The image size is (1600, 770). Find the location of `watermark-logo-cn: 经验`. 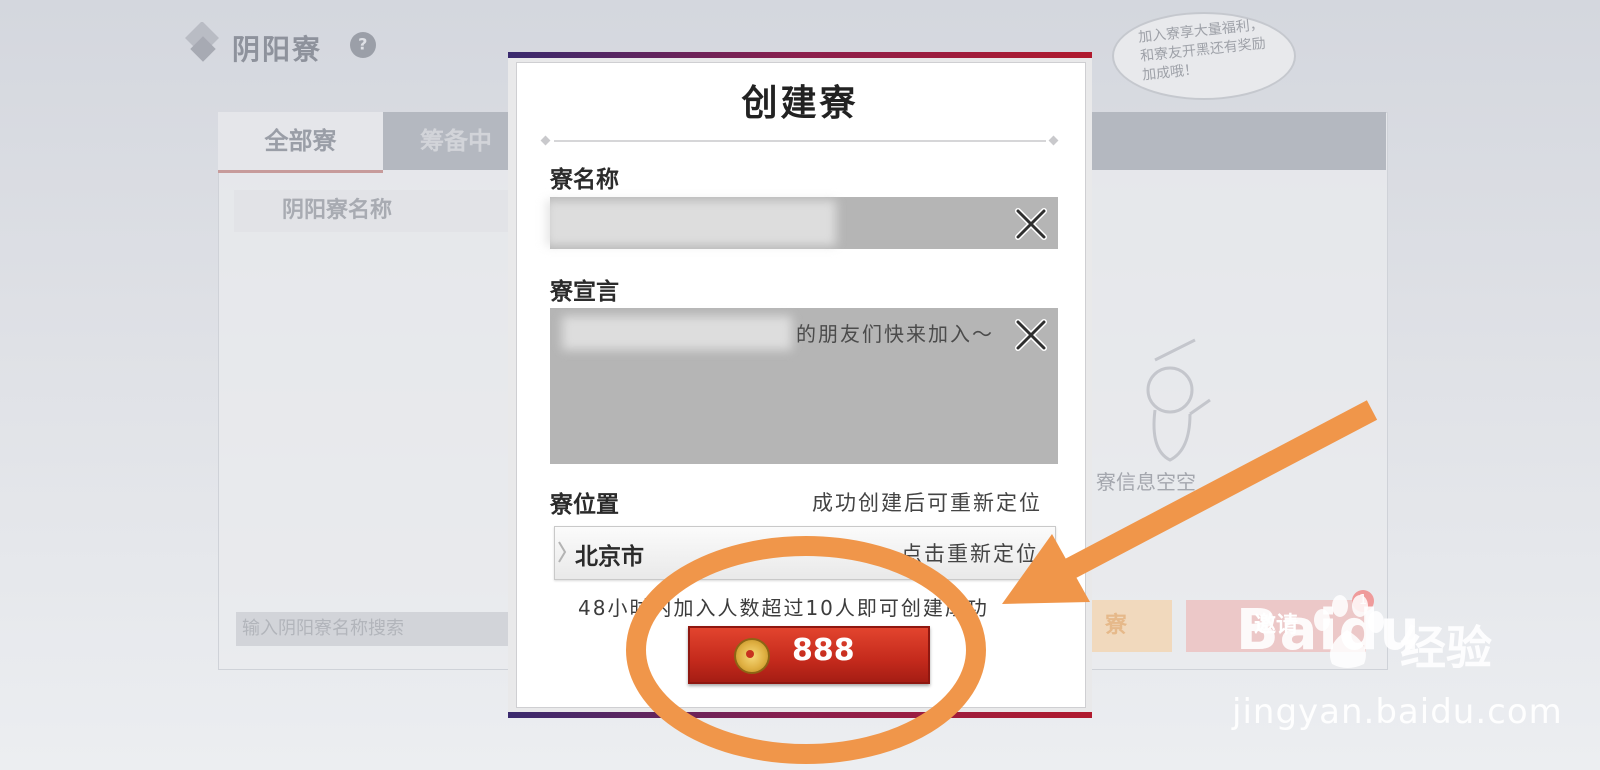

watermark-logo-cn: 经验 is located at coordinates (1446, 648).